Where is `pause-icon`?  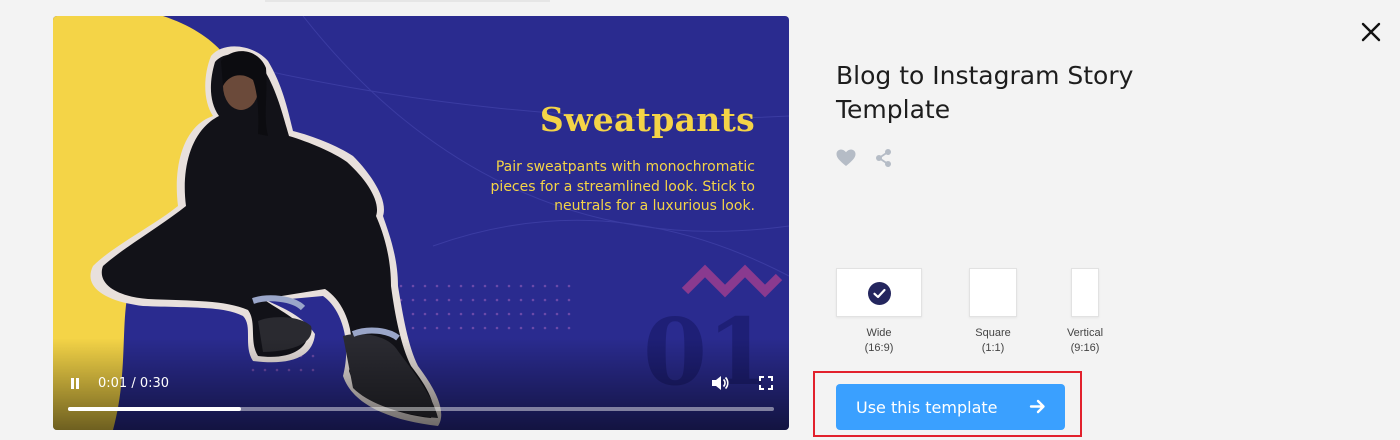 pause-icon is located at coordinates (75, 383).